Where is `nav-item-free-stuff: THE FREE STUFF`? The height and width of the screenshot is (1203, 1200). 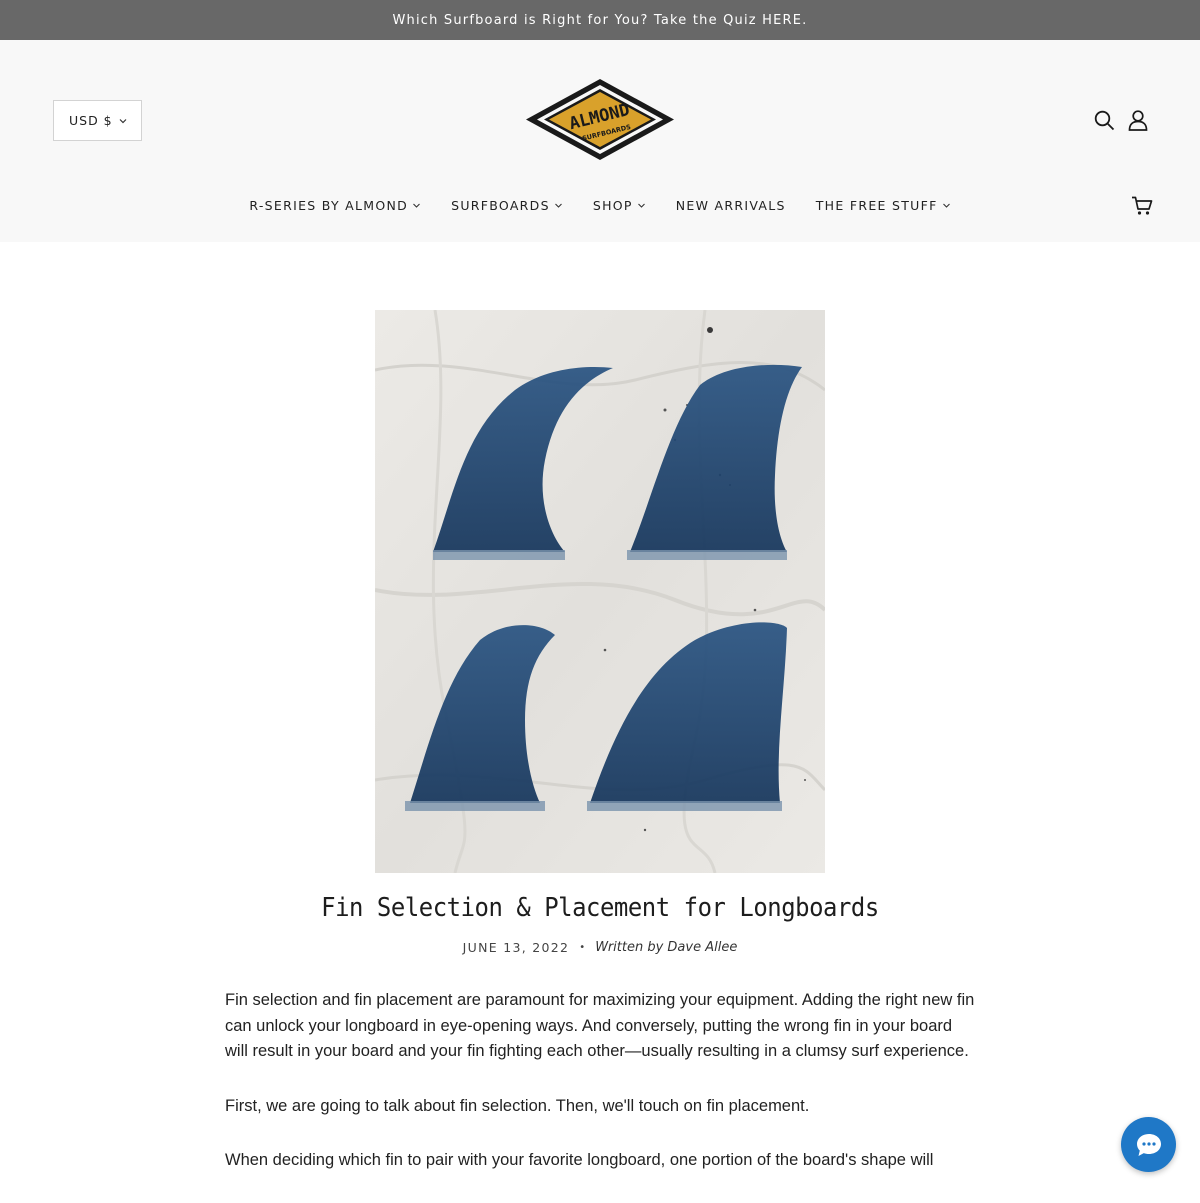
nav-item-free-stuff: THE FREE STUFF is located at coordinates (883, 205).